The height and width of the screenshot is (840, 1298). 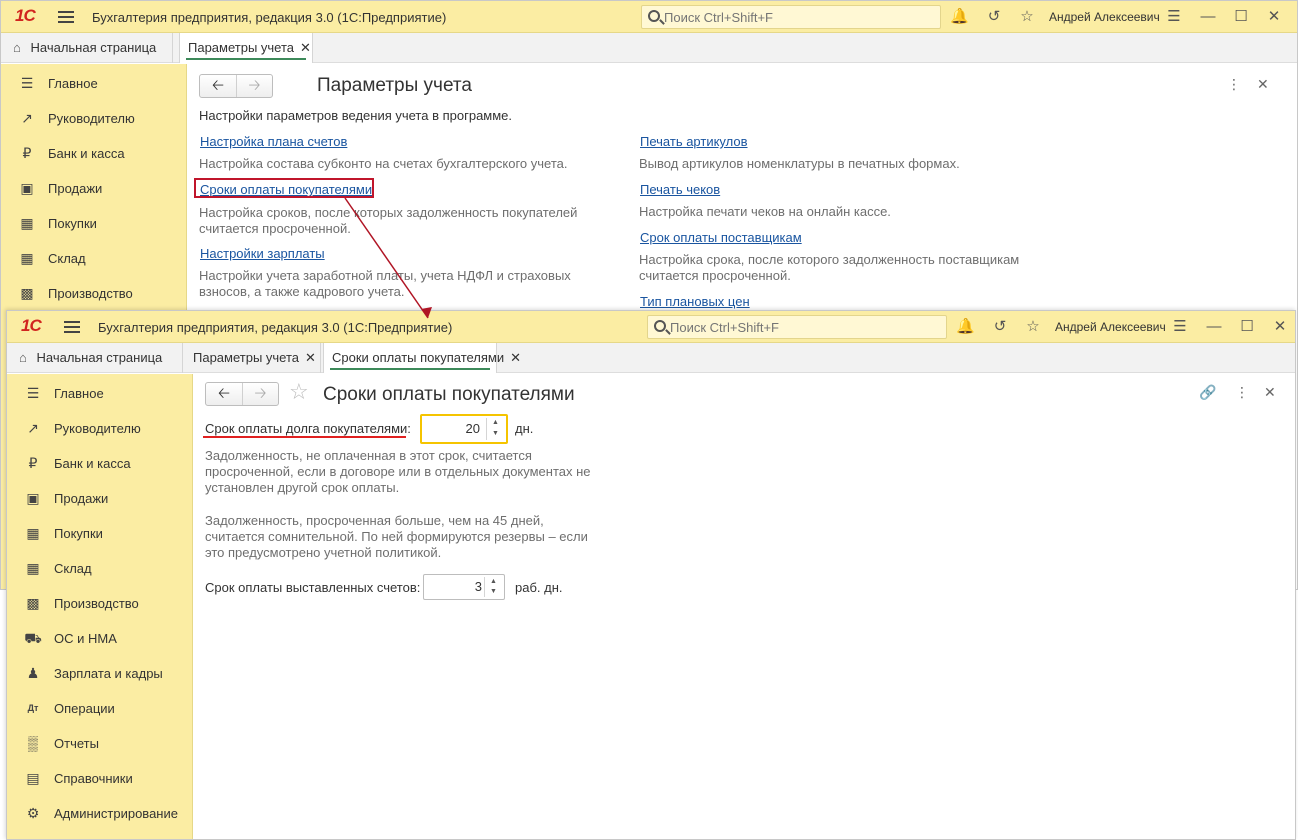 I want to click on invoice-term-stepper: ▲ ▼, so click(x=493, y=587).